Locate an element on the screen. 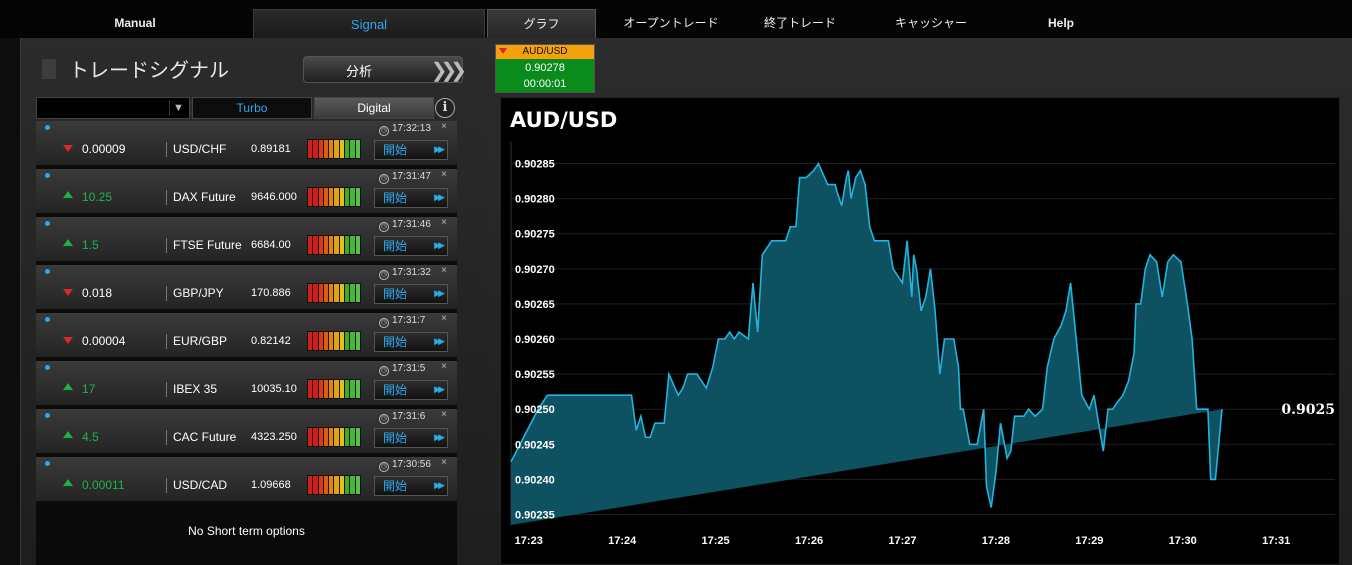 Image resolution: width=1352 pixels, height=565 pixels. y-tick-label: 0.90240 is located at coordinates (535, 480).